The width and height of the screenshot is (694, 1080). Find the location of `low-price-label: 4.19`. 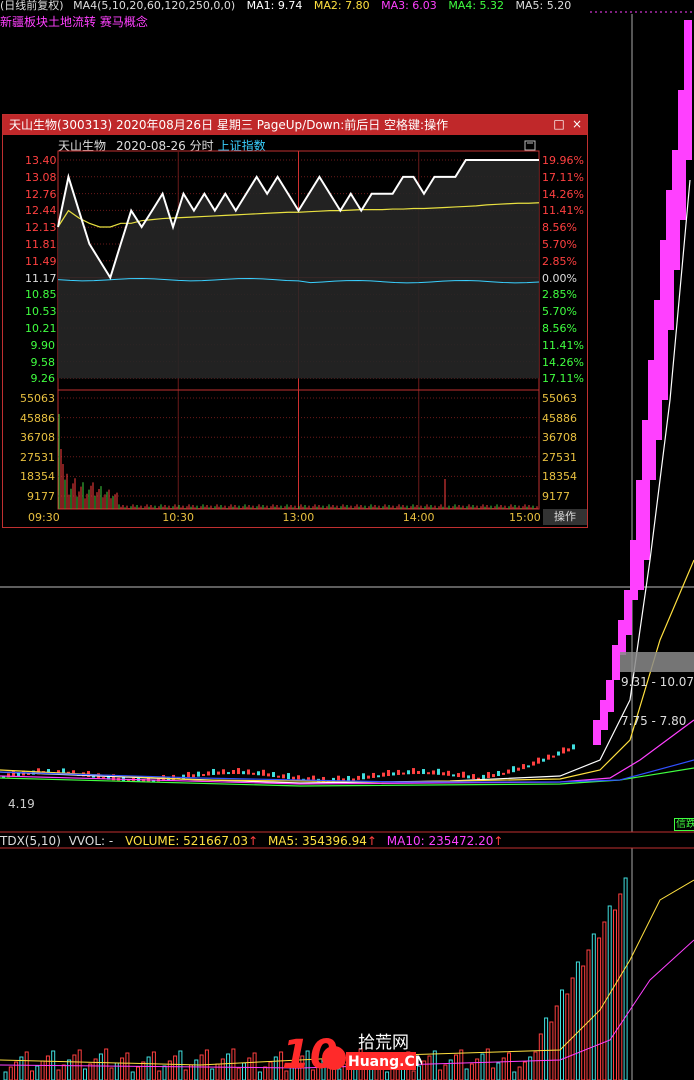

low-price-label: 4.19 is located at coordinates (21, 804).